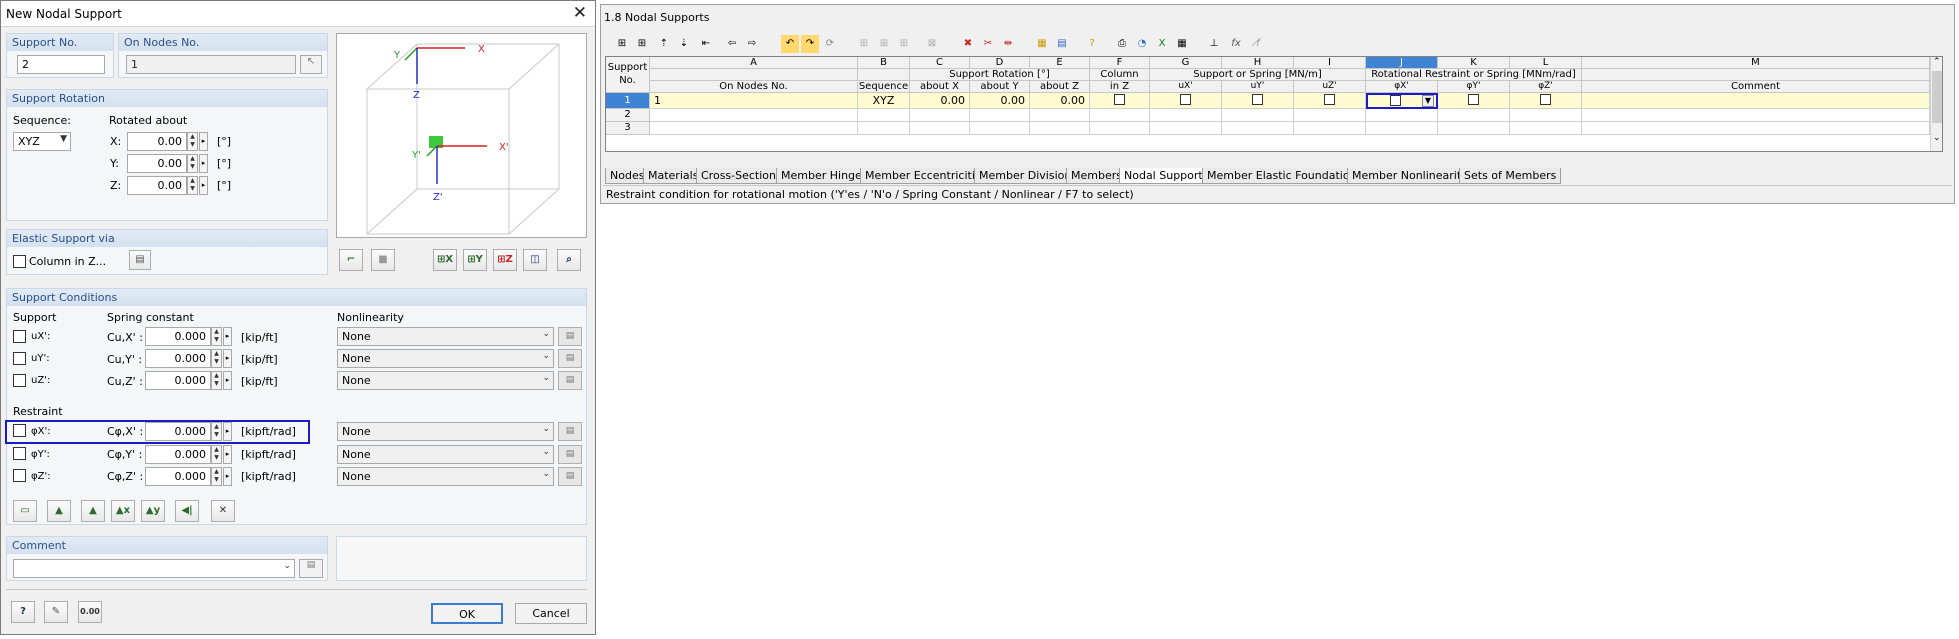  Describe the element at coordinates (227, 358) in the screenshot. I see `cu-y-arrow: ▸` at that location.